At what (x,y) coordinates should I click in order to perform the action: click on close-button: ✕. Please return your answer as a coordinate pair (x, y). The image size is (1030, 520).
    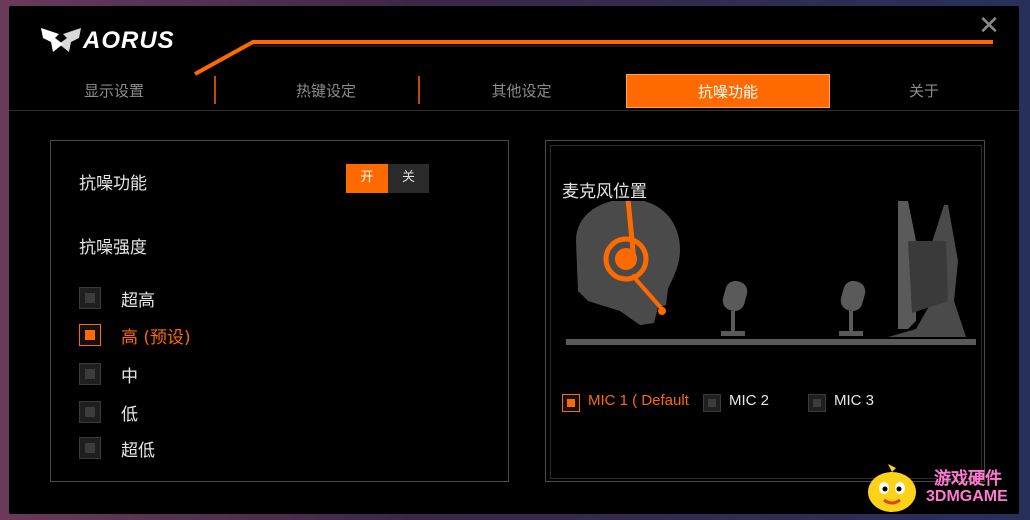
    Looking at the image, I should click on (989, 26).